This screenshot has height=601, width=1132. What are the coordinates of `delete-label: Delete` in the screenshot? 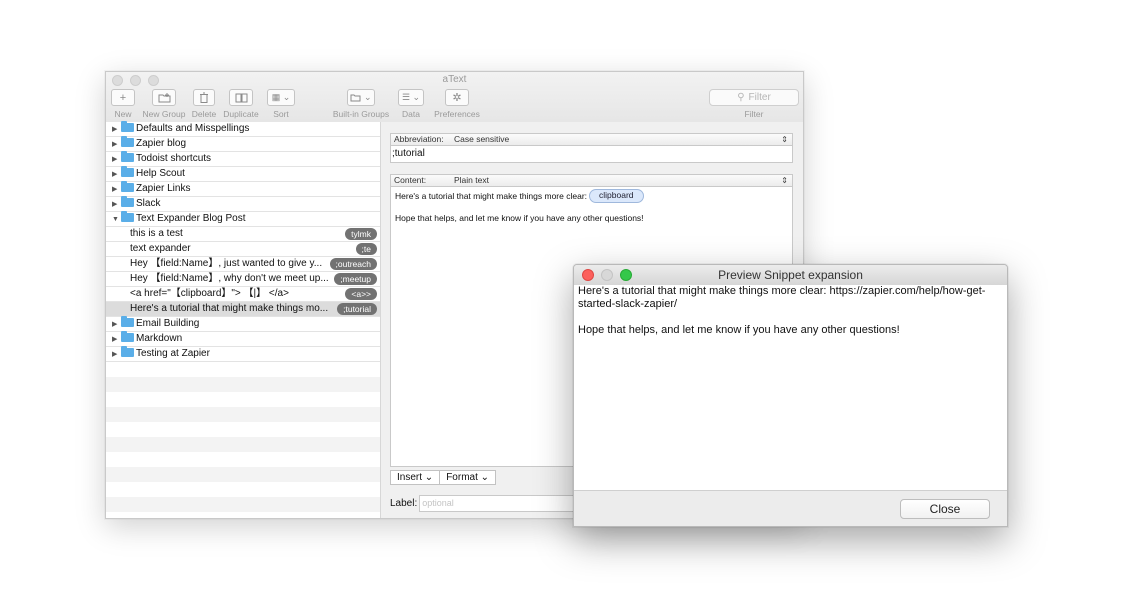 It's located at (204, 114).